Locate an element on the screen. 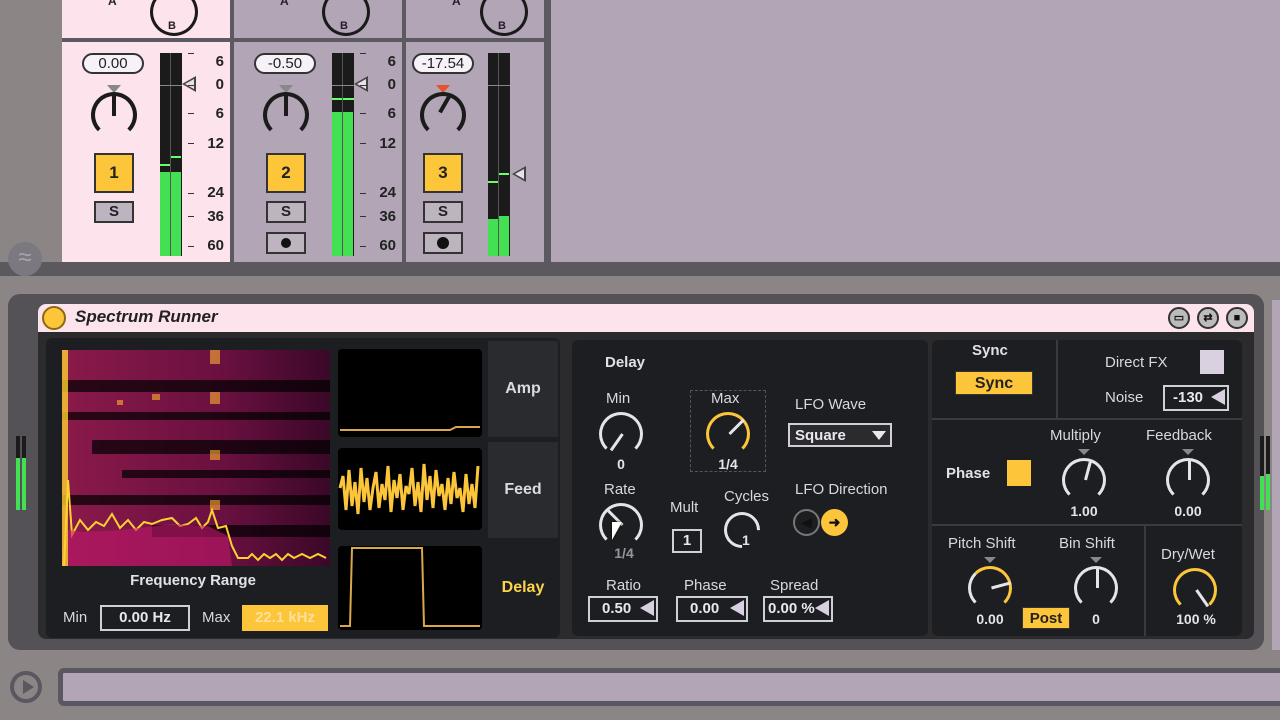 Image resolution: width=1280 pixels, height=720 pixels. pitch-shift-knob is located at coordinates (990, 588).